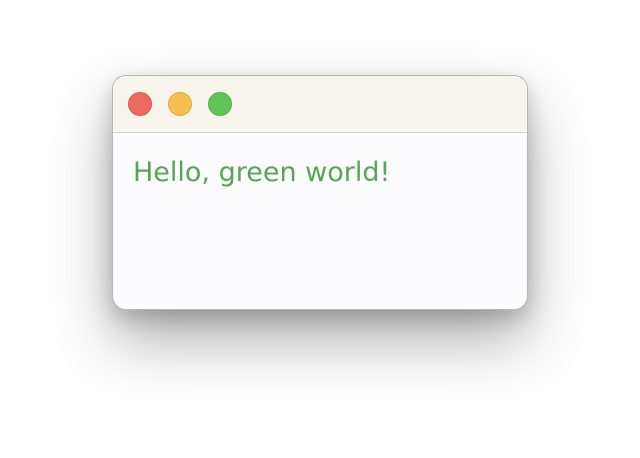 The width and height of the screenshot is (640, 458). Describe the element at coordinates (320, 104) in the screenshot. I see `window-titlebar` at that location.